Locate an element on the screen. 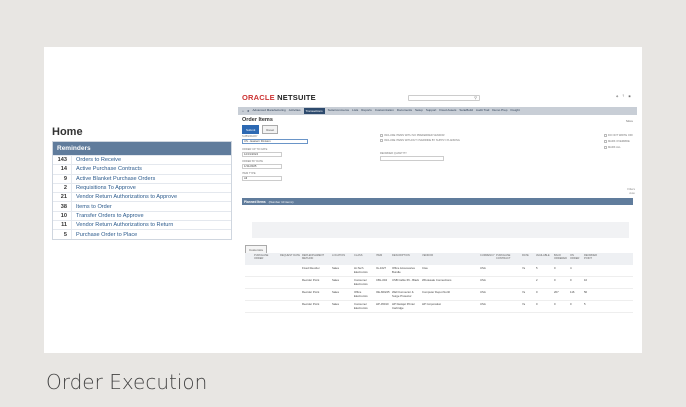  mark-all-checkbox: MARK ALL is located at coordinates (612, 147).